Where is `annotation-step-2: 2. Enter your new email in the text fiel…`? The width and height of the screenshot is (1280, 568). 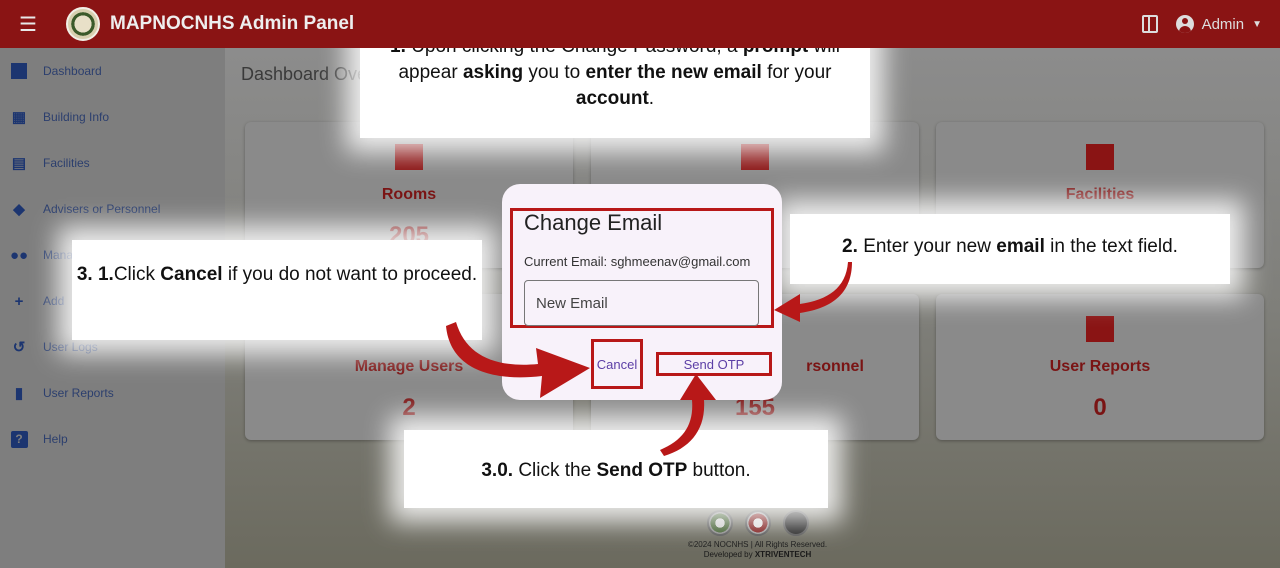
annotation-step-2: 2. Enter your new email in the text fiel… is located at coordinates (1010, 249).